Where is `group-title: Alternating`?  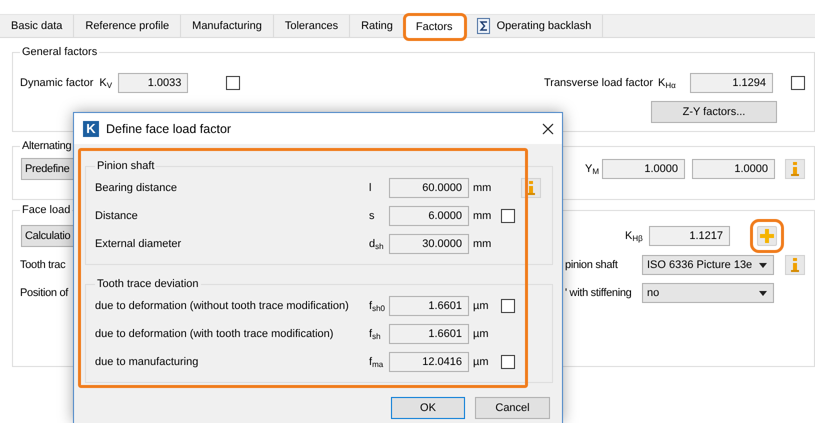 group-title: Alternating is located at coordinates (46, 146).